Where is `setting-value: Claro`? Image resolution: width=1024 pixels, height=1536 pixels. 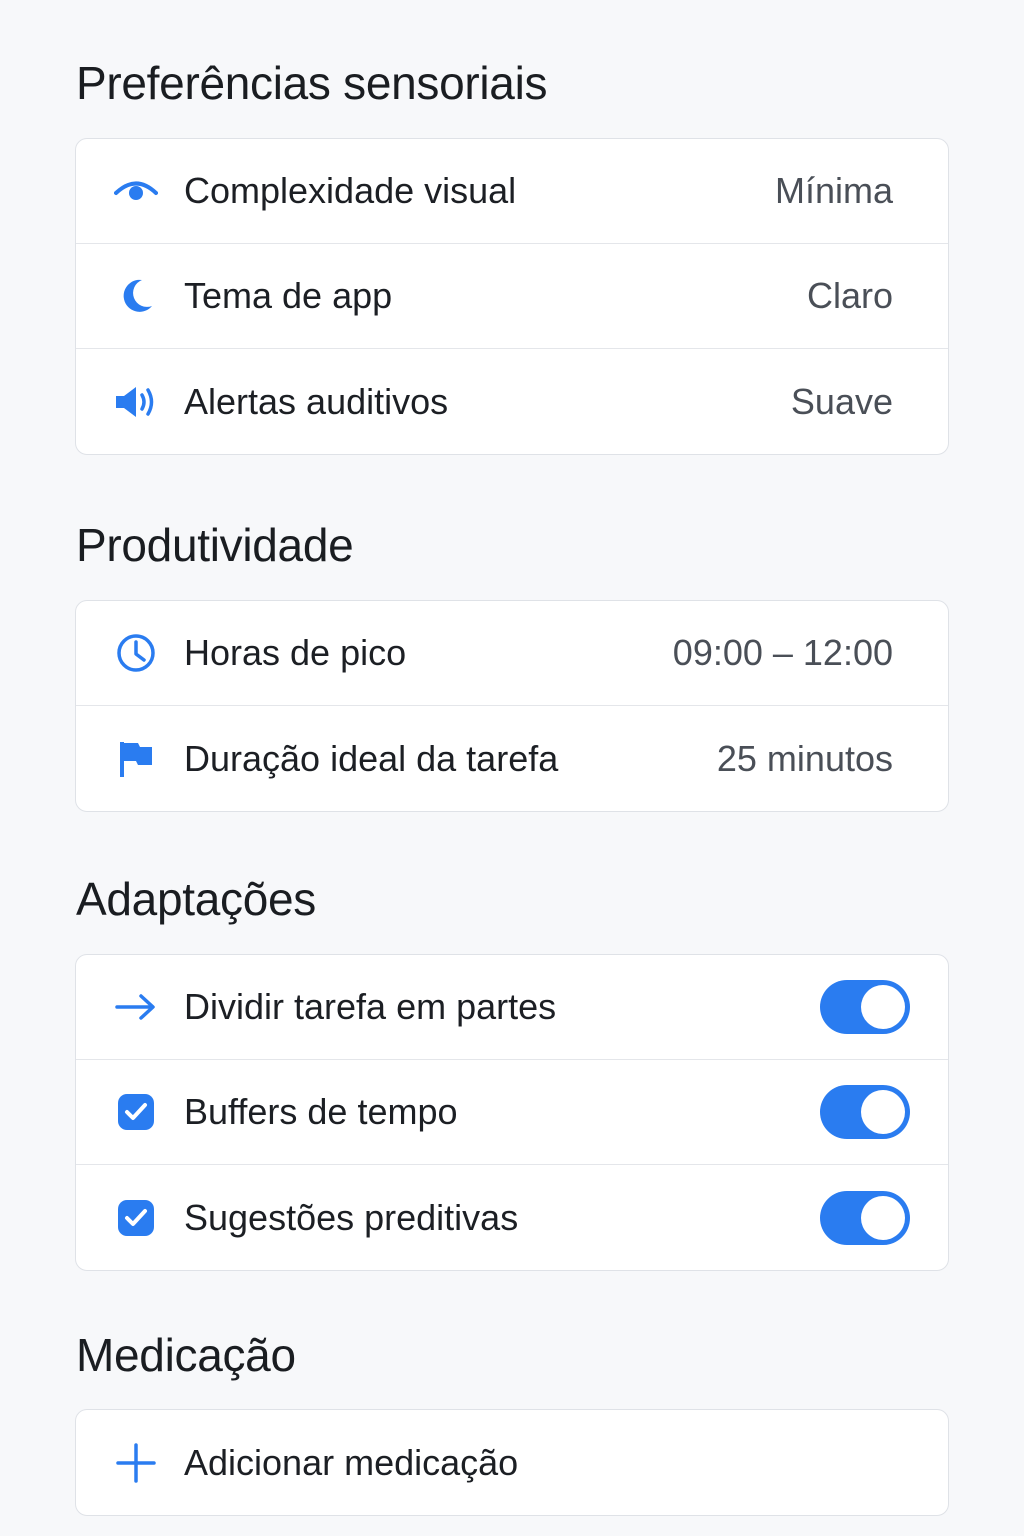
setting-value: Claro is located at coordinates (849, 295).